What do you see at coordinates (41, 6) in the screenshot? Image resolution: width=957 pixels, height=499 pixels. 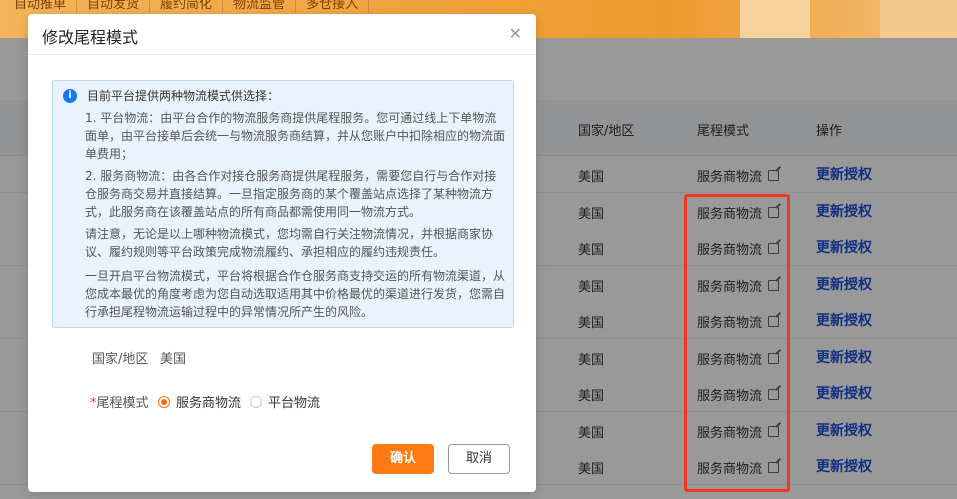 I see `top-nav-item: 自动推单` at bounding box center [41, 6].